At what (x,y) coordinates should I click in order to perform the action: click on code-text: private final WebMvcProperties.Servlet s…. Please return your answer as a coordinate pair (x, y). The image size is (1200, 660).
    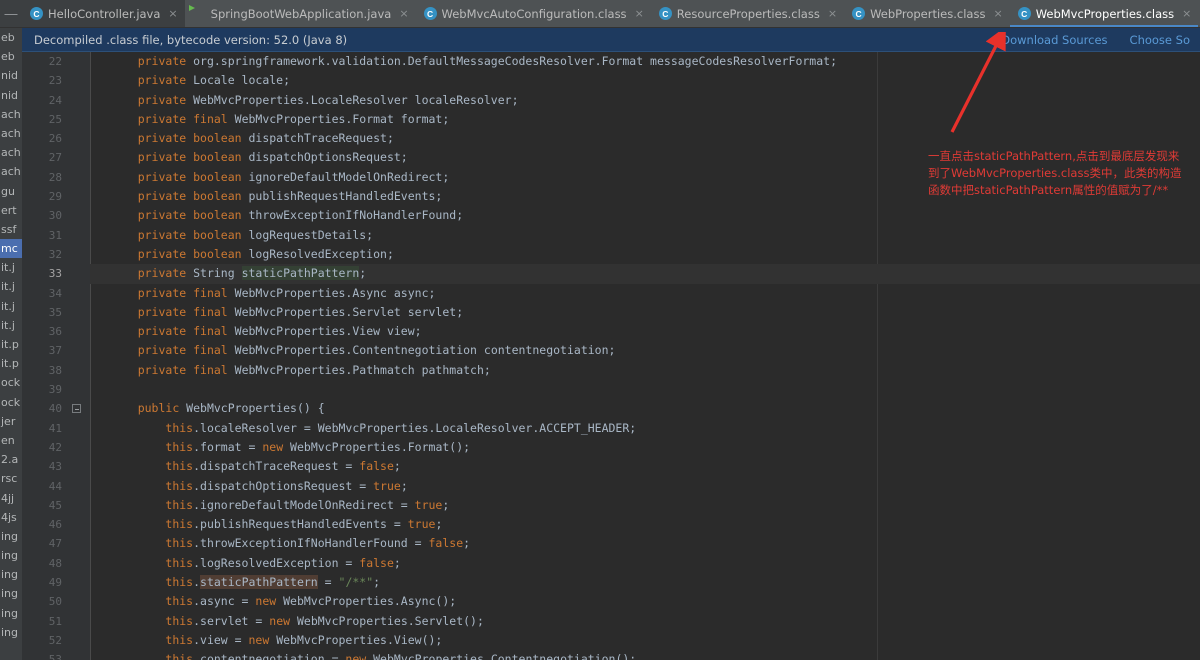
    Looking at the image, I should click on (286, 312).